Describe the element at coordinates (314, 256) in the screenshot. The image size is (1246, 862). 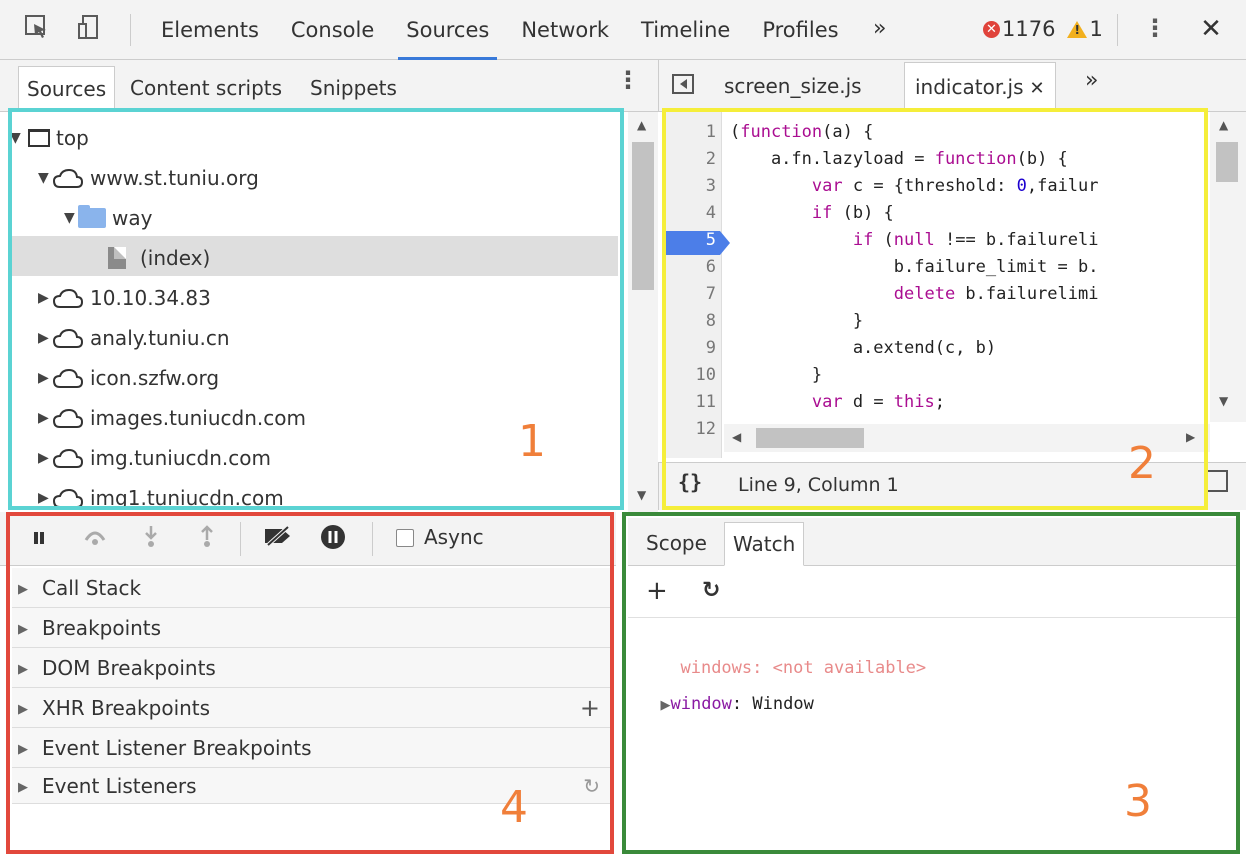
I see `tree-item-file: (index)` at that location.